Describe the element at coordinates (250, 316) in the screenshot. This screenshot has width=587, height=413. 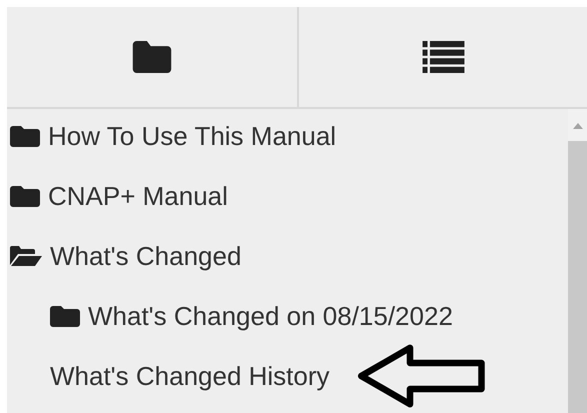
I see `tree-item: What's Changed on 08/15/2022` at that location.